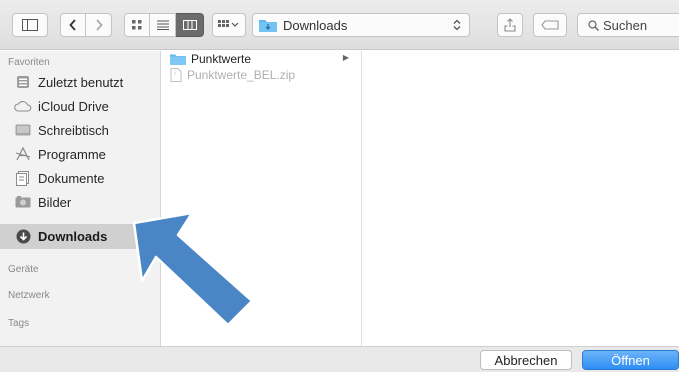  I want to click on path-popup: Downloads, so click(361, 25).